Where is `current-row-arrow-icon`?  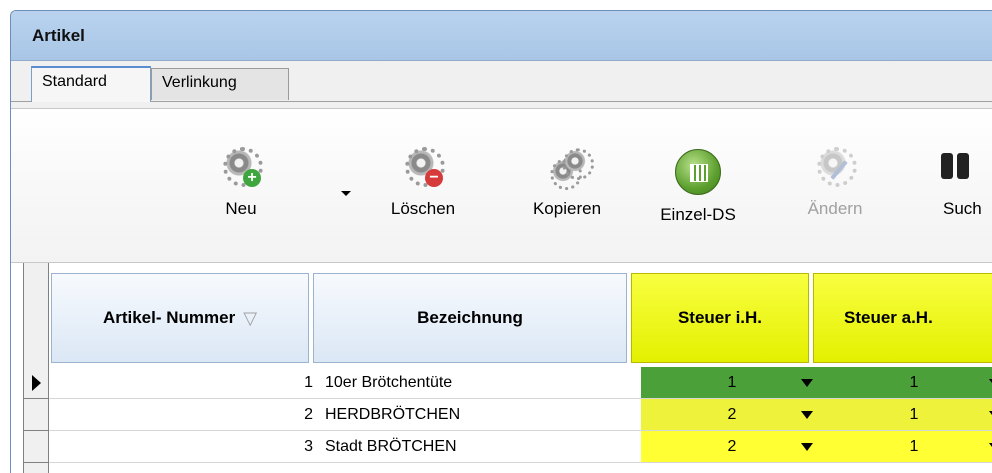 current-row-arrow-icon is located at coordinates (36, 383).